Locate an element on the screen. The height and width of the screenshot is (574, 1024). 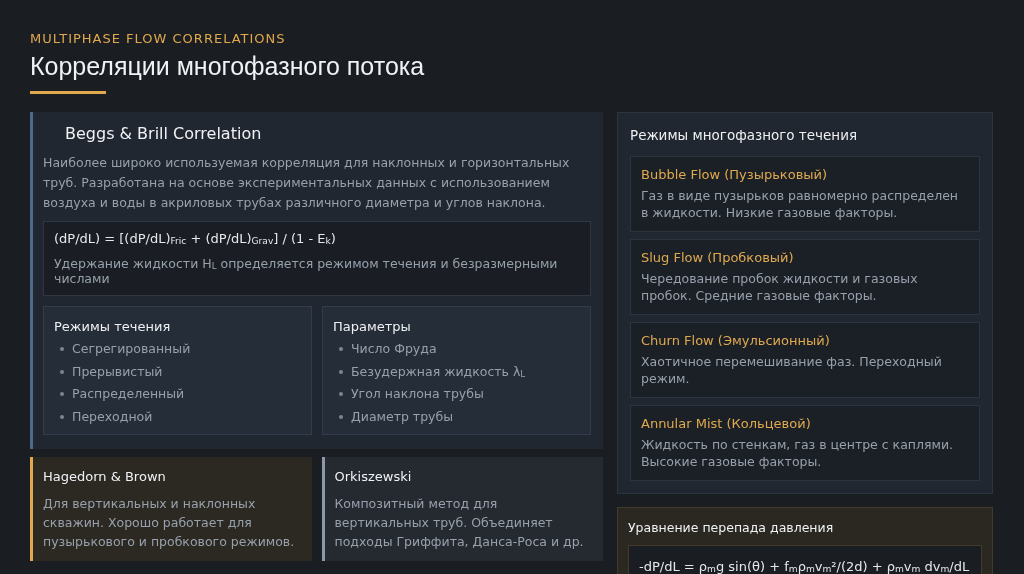
regime-description: Жидкость по стенкам, газ в центре с каплями. Высокие газовые факторы. is located at coordinates (798, 453).